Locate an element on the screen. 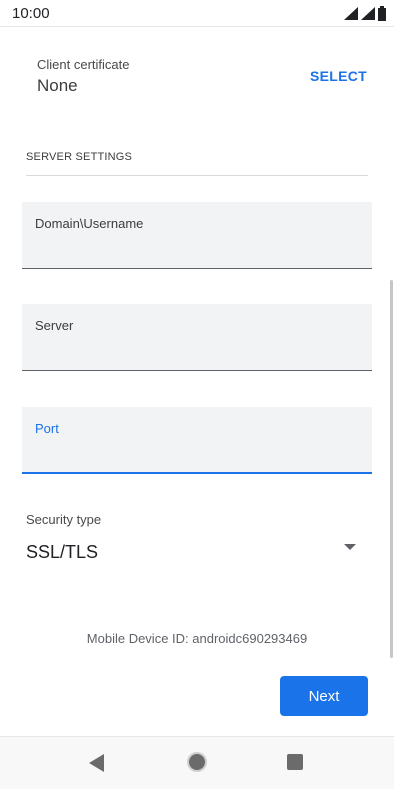 The height and width of the screenshot is (789, 394). port-input is located at coordinates (197, 454).